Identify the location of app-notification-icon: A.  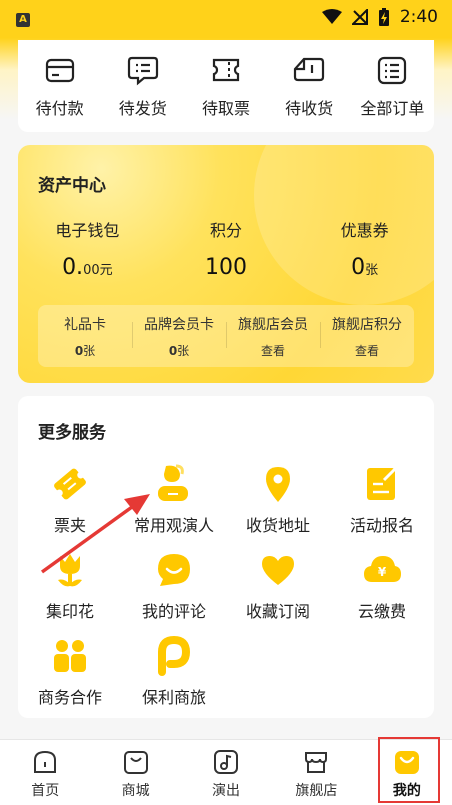
(23, 20).